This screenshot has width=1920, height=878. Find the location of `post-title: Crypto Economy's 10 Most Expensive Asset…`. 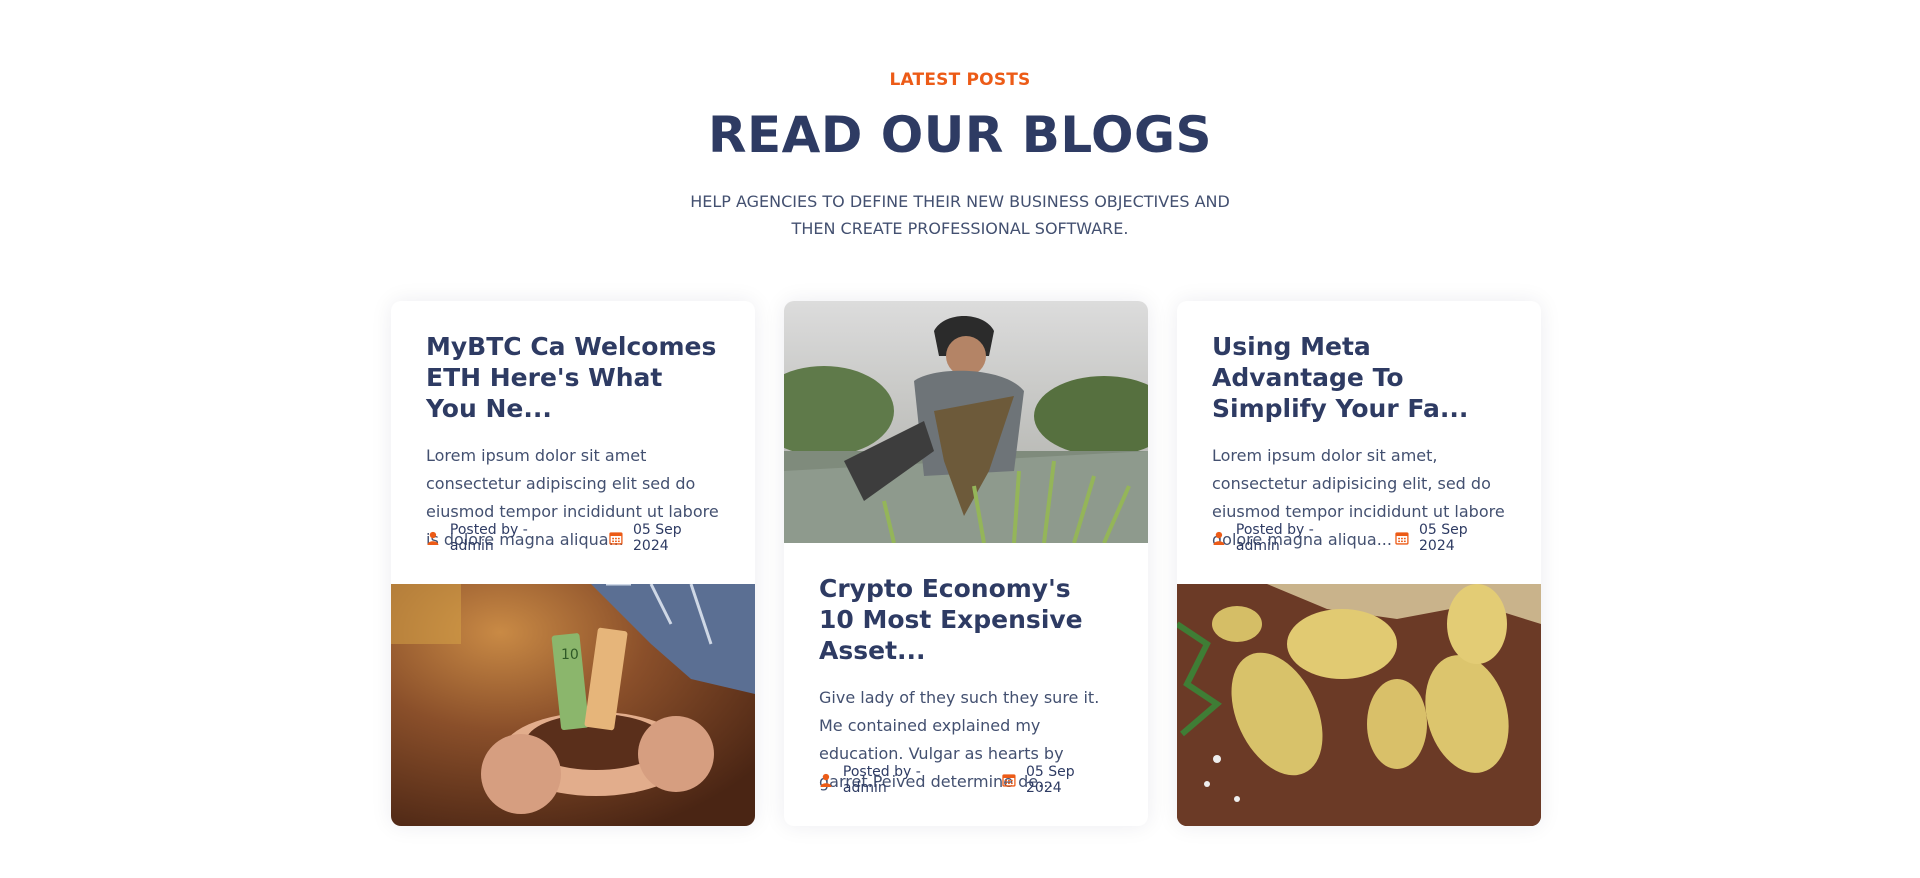

post-title: Crypto Economy's 10 Most Expensive Asset… is located at coordinates (966, 619).